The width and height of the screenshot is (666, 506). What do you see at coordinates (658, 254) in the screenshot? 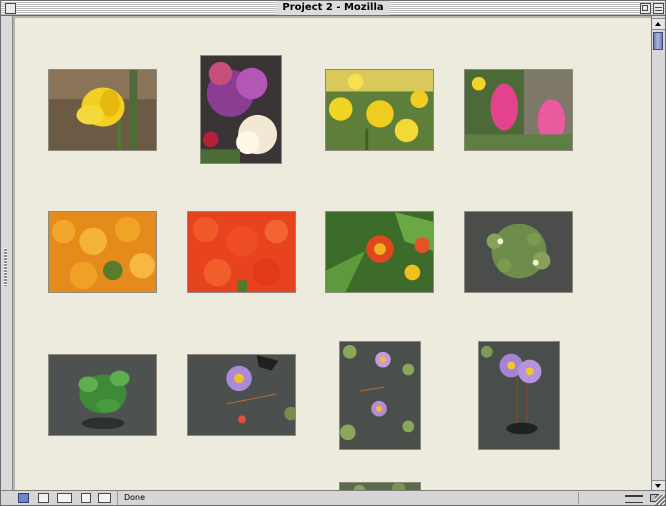
I see `vertical-scrollbar` at bounding box center [658, 254].